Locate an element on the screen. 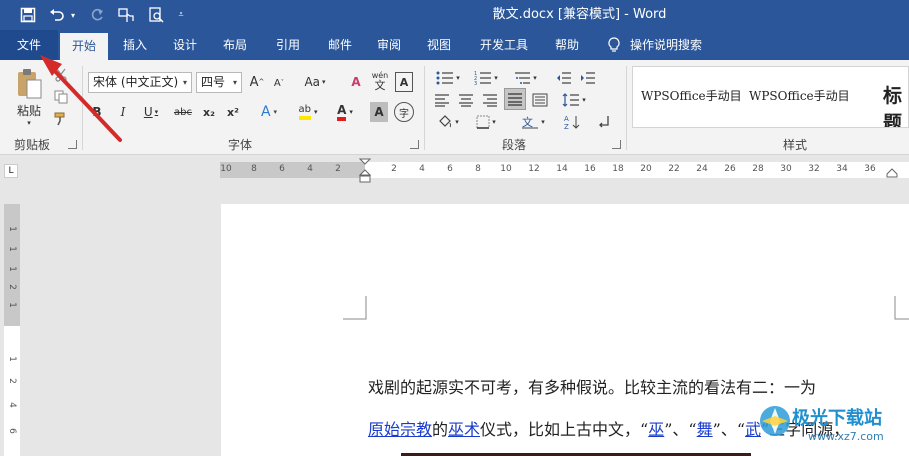 The height and width of the screenshot is (456, 909). numbering-button: 1 2 3 ▾ is located at coordinates (486, 78).